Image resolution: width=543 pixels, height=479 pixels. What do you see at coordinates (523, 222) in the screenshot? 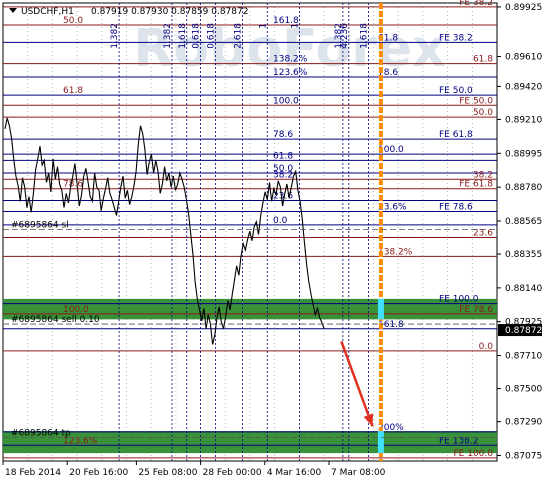
I see `y-tick-label: 0.88565` at bounding box center [523, 222].